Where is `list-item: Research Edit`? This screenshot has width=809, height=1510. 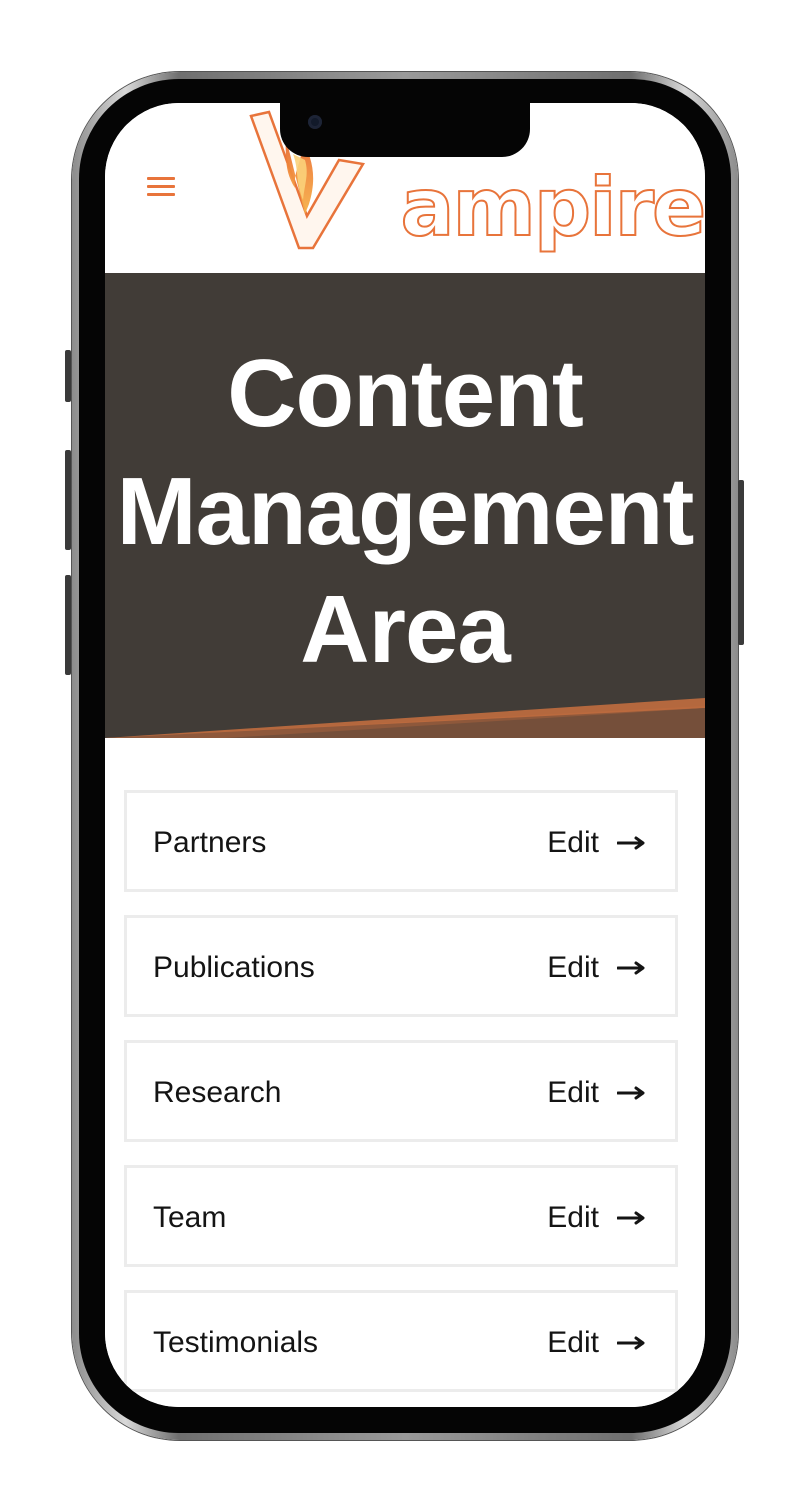
list-item: Research Edit is located at coordinates (401, 1091).